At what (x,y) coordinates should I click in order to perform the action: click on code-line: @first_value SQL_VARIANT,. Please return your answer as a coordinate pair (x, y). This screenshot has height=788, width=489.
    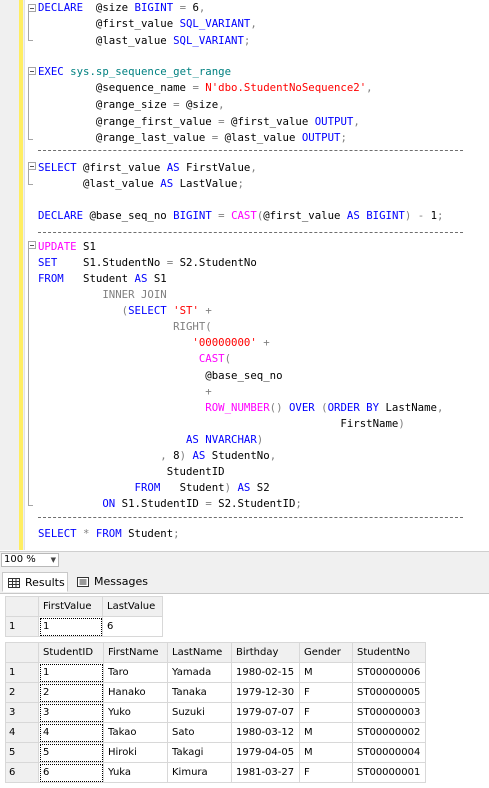
    Looking at the image, I should click on (147, 24).